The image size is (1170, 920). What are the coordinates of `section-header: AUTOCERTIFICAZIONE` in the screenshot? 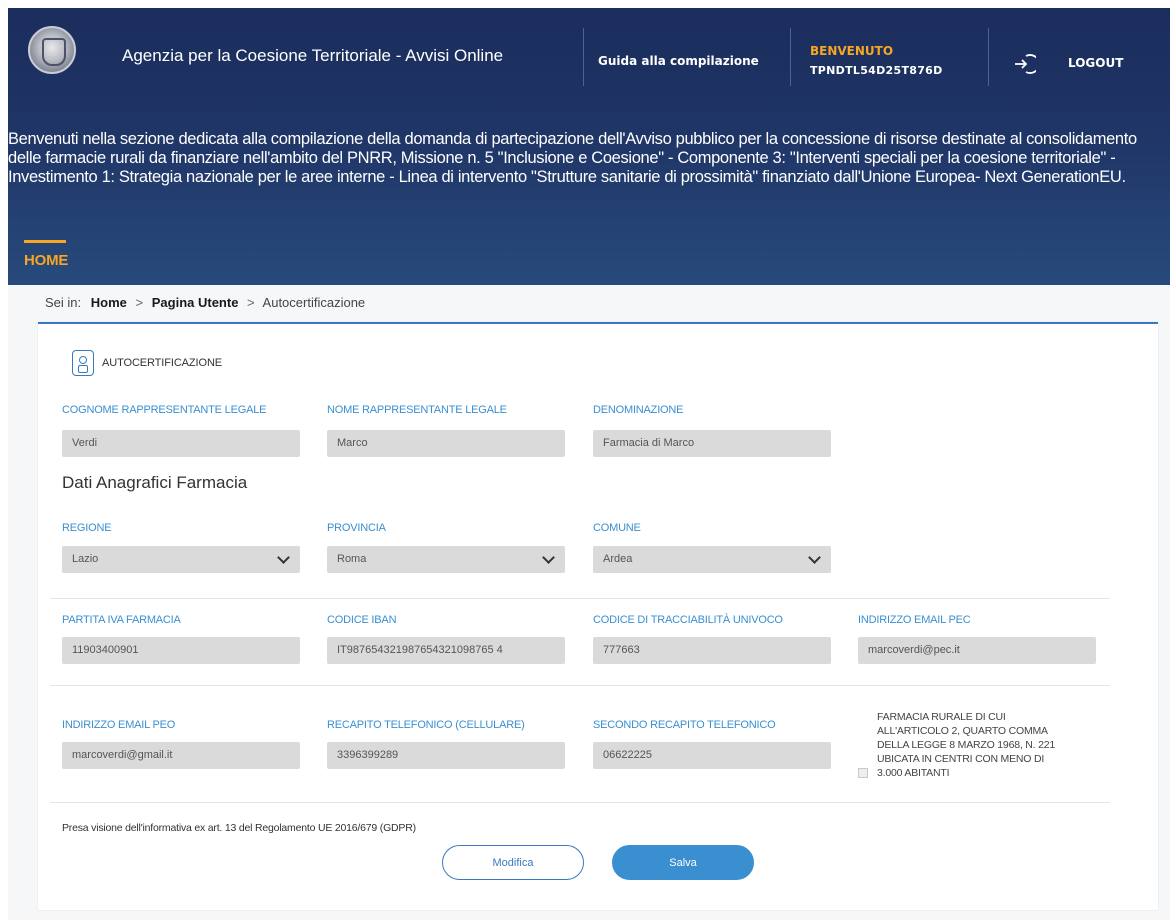 It's located at (147, 363).